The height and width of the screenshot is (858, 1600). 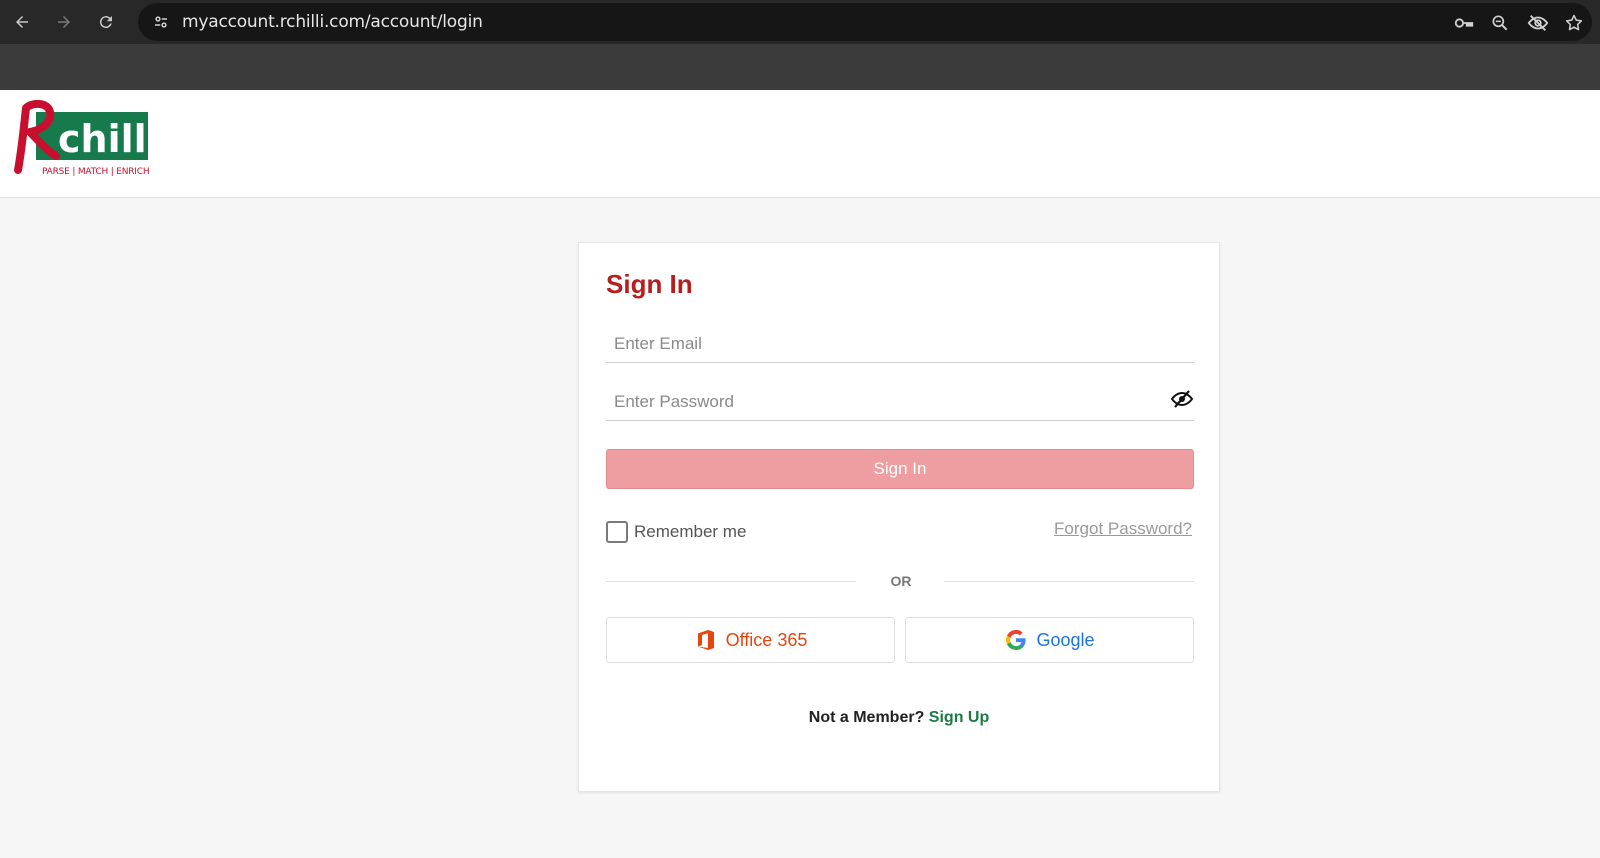 I want to click on back-button, so click(x=22, y=22).